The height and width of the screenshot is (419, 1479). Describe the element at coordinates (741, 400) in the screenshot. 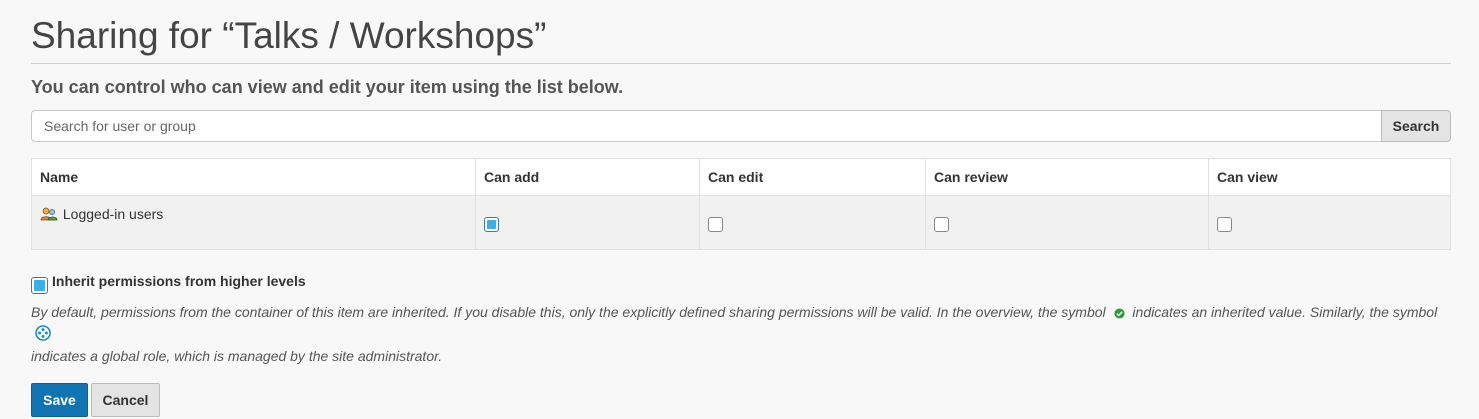

I see `form-actions: Save Cancel` at that location.